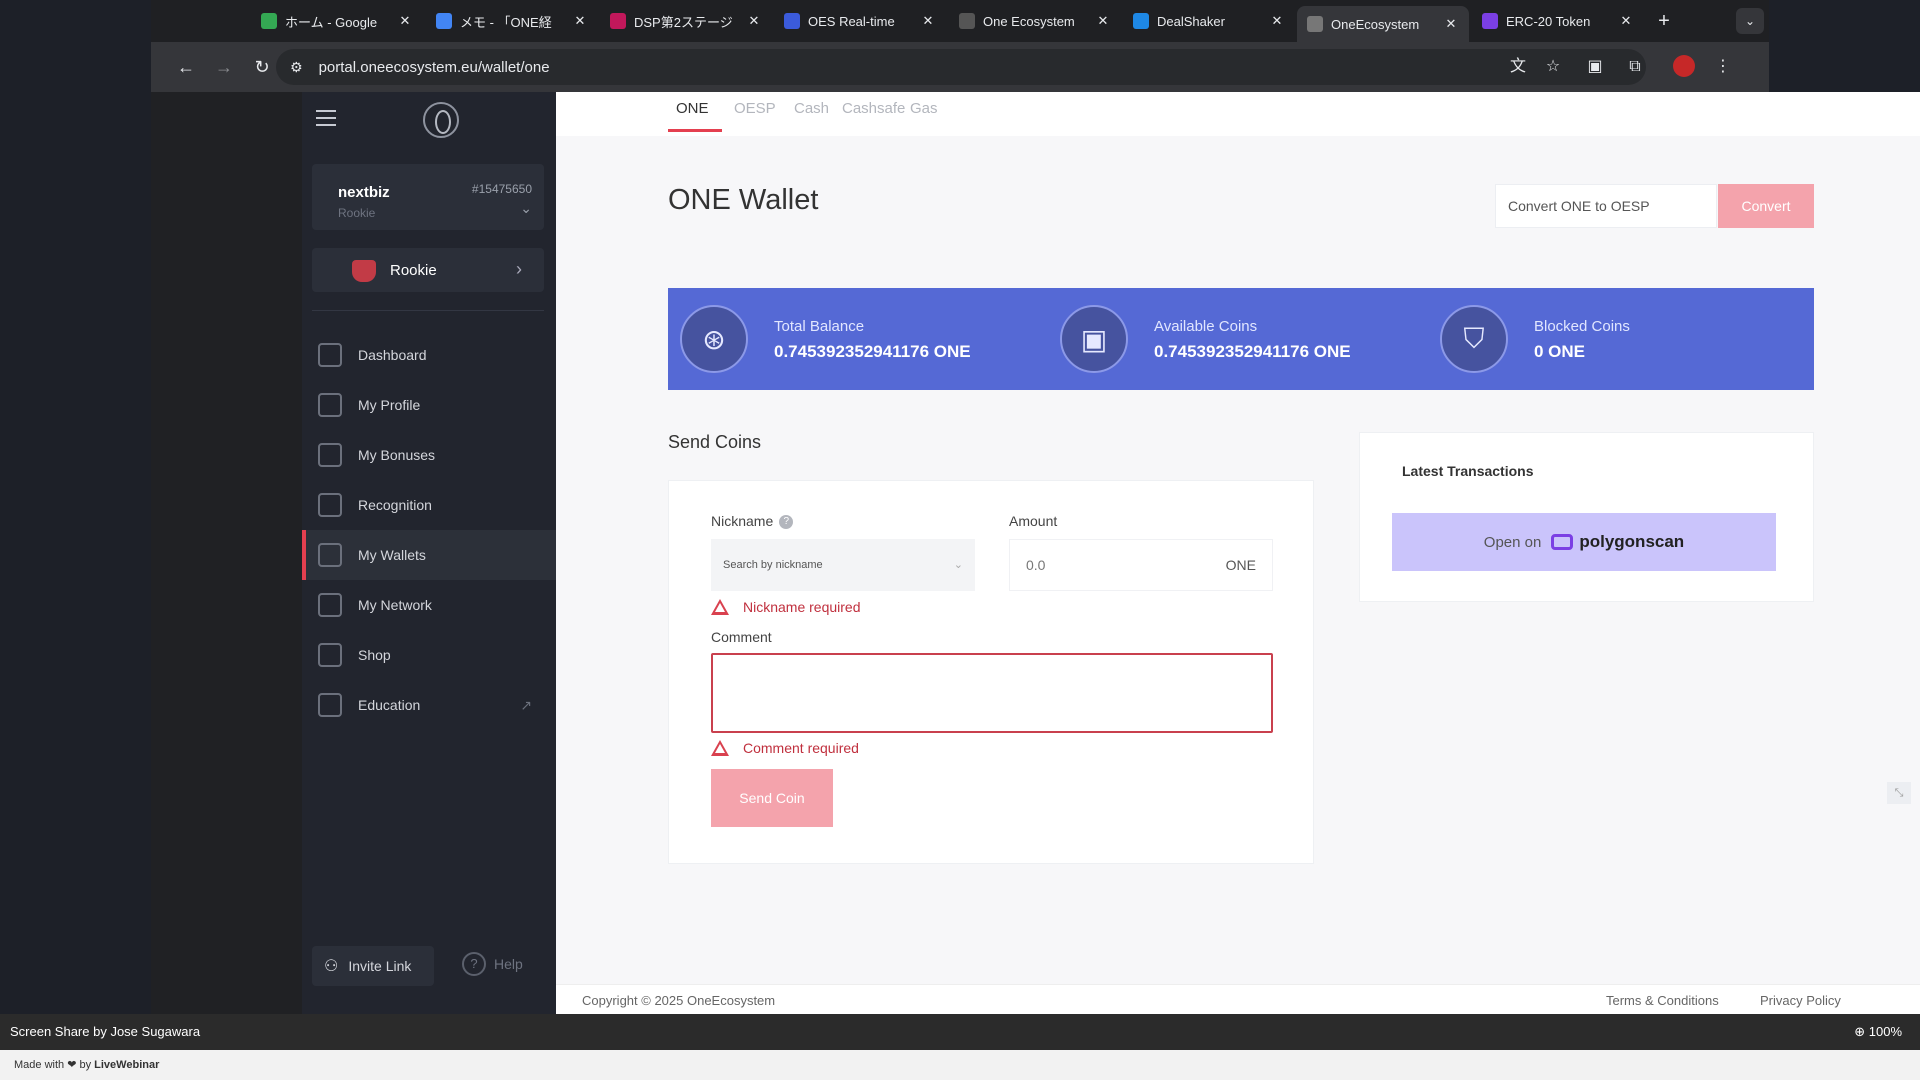 This screenshot has height=1080, width=1920. I want to click on made-with-text: Made with ❤ by LiveWebinar, so click(86, 1064).